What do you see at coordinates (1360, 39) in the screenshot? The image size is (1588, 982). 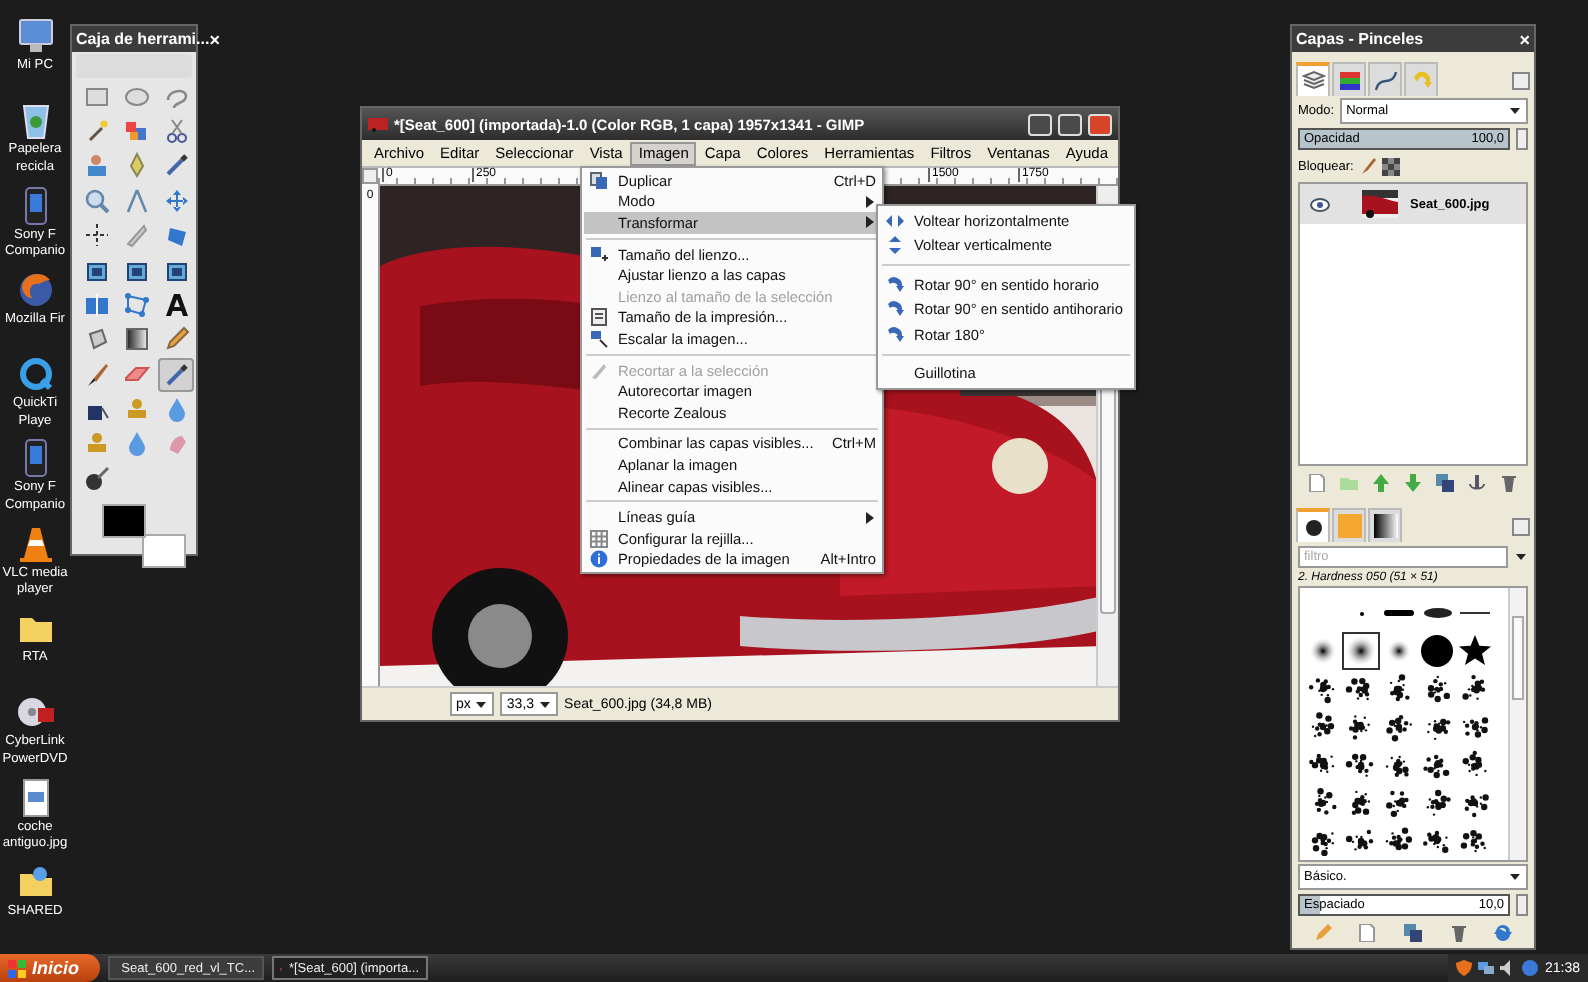 I see `window-title: Capas - Pinceles` at bounding box center [1360, 39].